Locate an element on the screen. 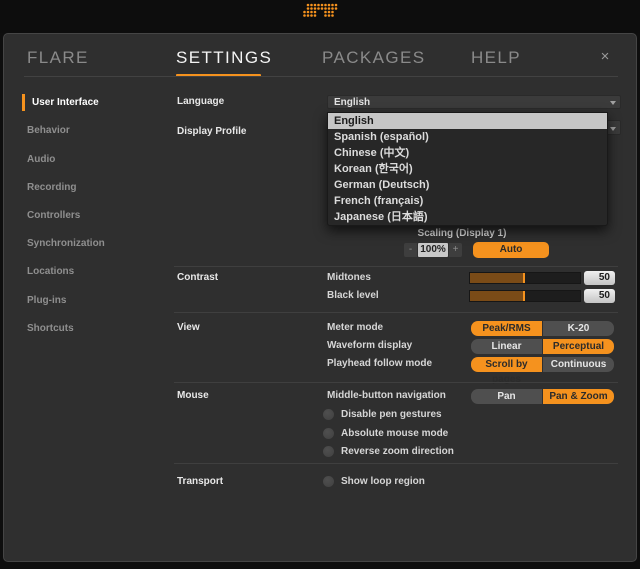 The width and height of the screenshot is (640, 569). meter-mode-segmented: Peak/RMS K-20 is located at coordinates (542, 328).